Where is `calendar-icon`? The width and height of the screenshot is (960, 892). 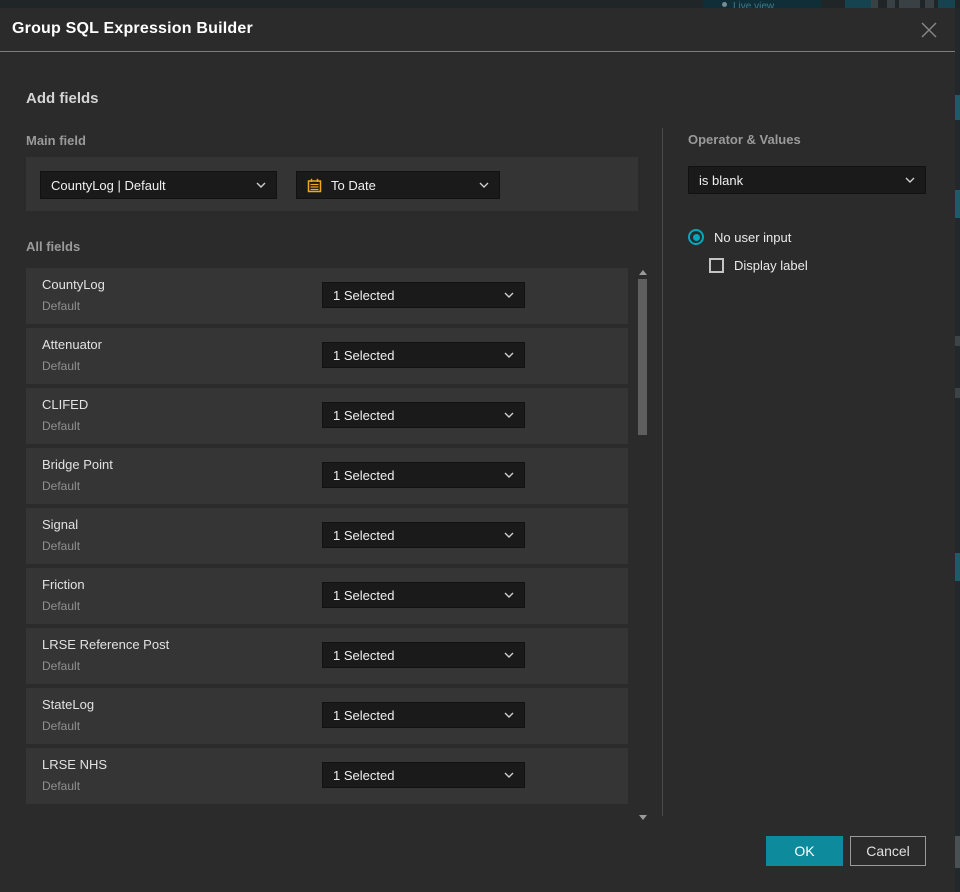
calendar-icon is located at coordinates (314, 185).